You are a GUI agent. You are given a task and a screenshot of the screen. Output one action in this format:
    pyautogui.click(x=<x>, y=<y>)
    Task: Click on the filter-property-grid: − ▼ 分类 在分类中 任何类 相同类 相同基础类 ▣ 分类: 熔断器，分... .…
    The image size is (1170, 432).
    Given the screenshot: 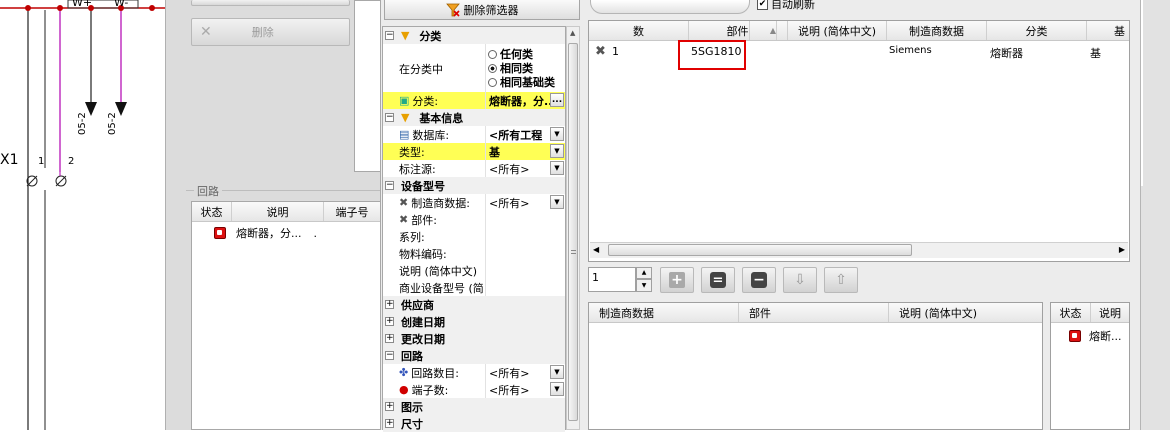 What is the action you would take?
    pyautogui.click(x=474, y=229)
    